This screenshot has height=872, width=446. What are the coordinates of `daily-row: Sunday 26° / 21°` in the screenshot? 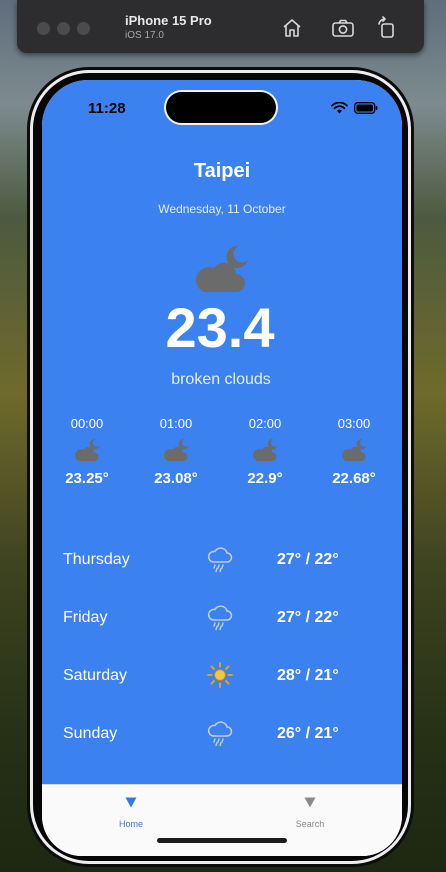 It's located at (223, 734).